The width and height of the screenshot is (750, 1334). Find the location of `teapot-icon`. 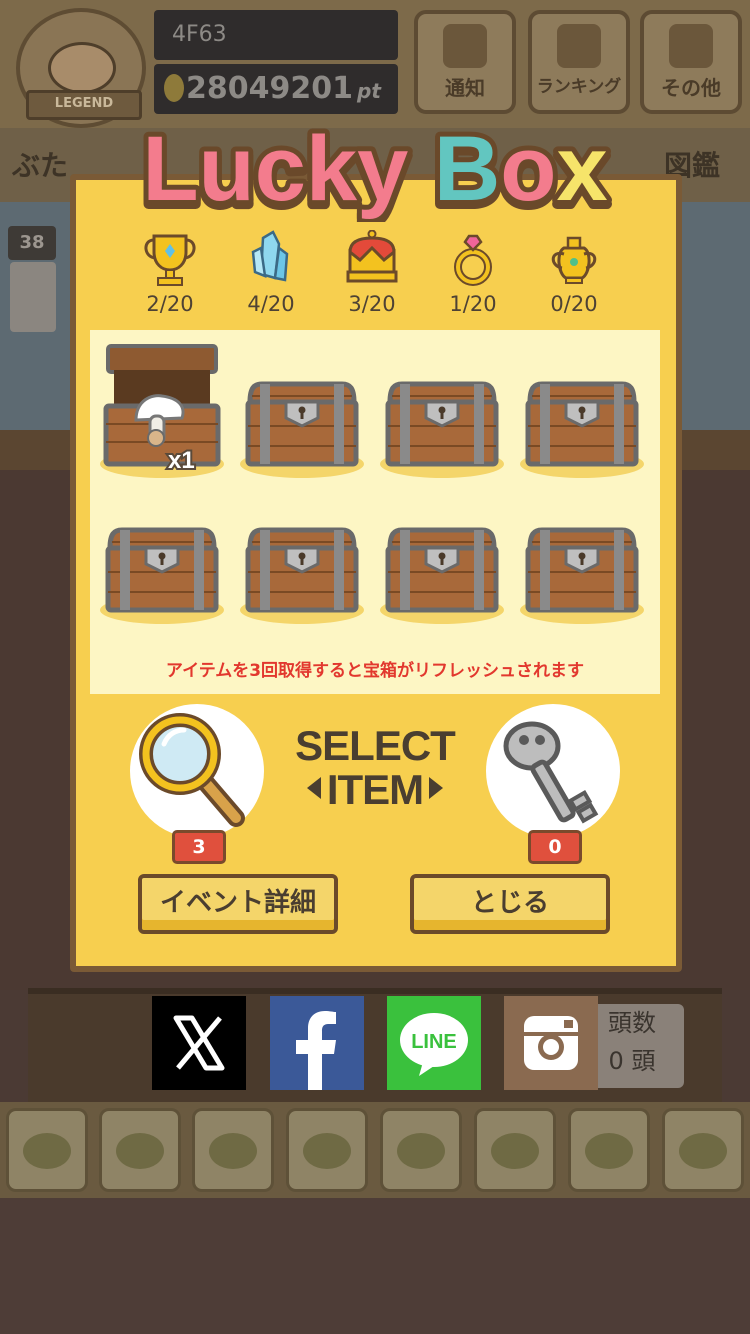

teapot-icon is located at coordinates (574, 260).